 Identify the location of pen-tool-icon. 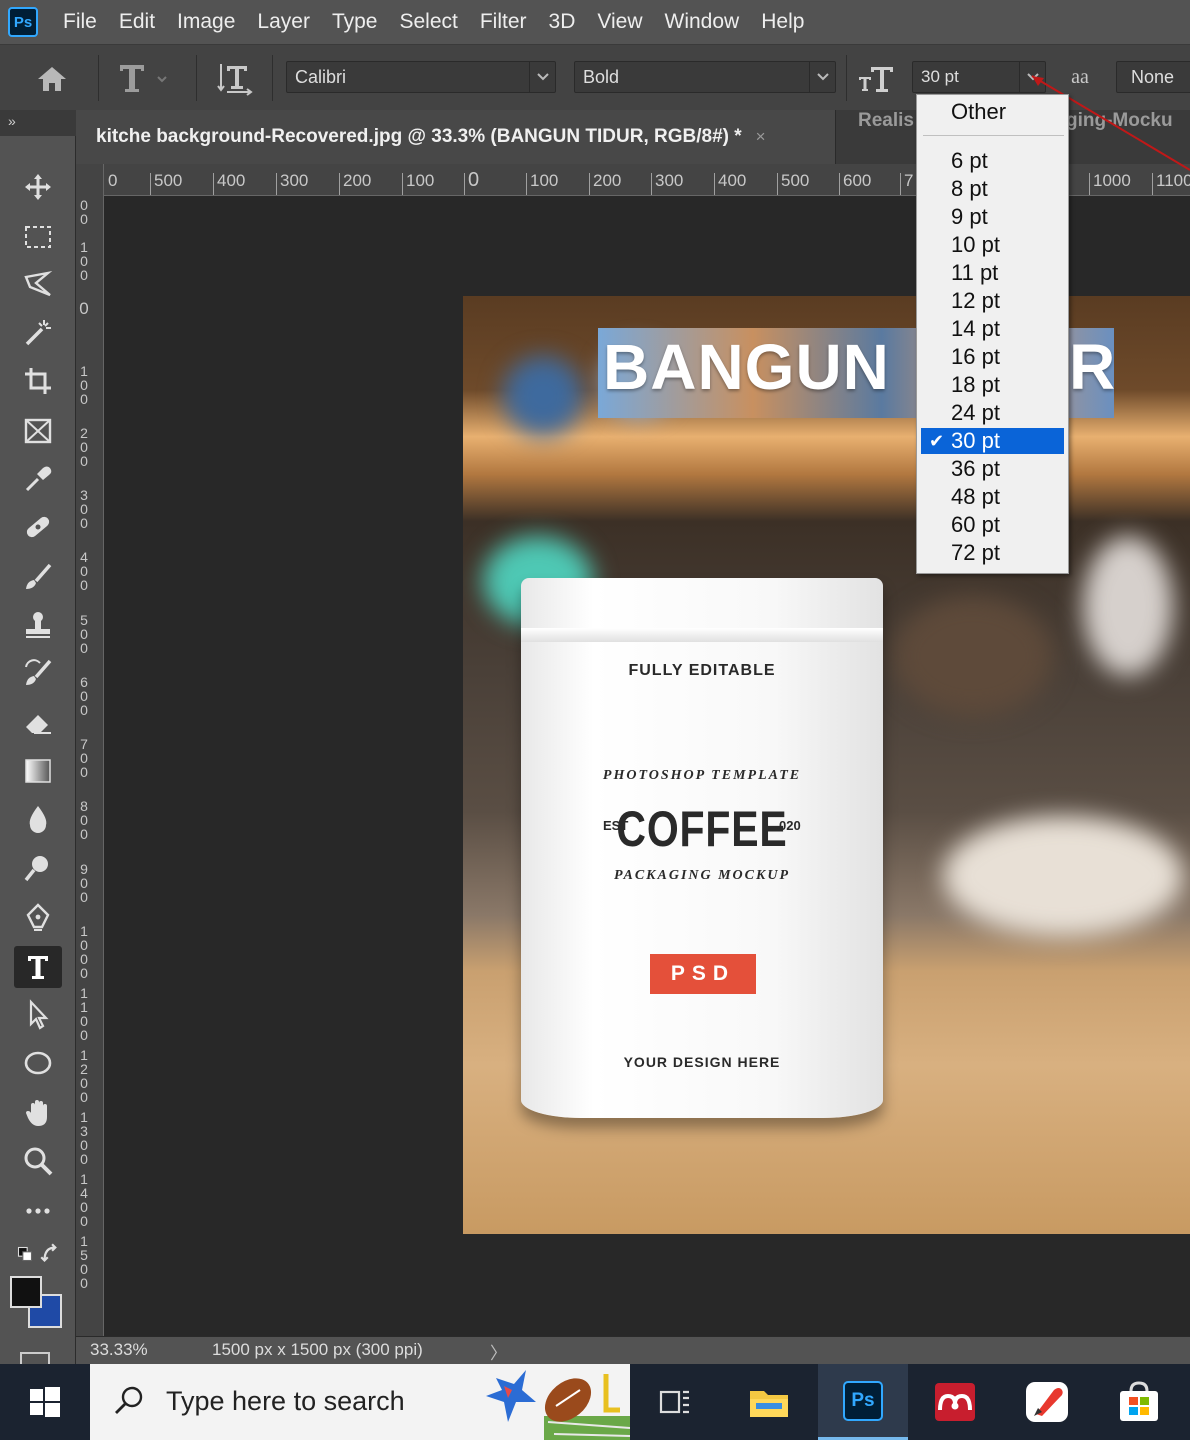
(38, 917).